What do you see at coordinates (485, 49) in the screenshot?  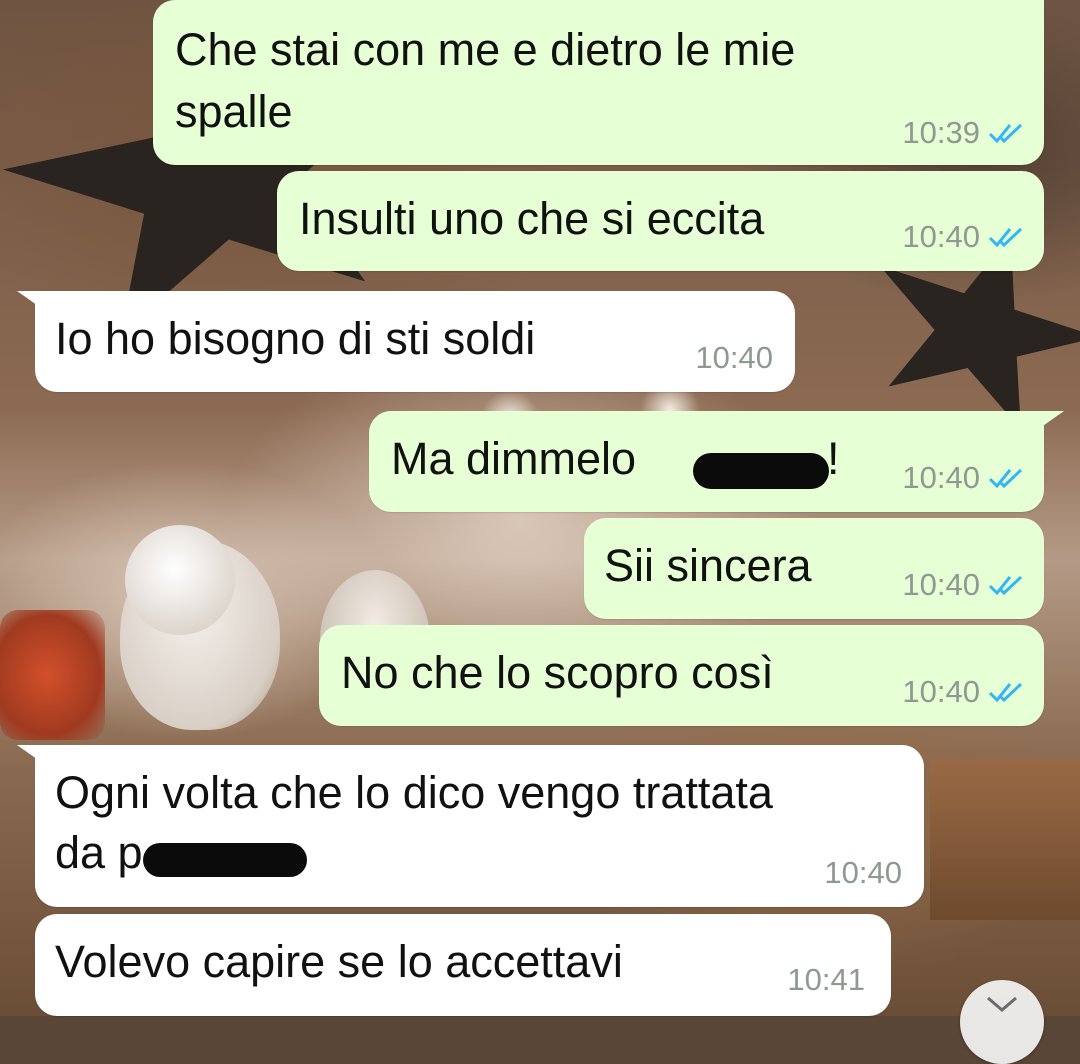 I see `message-text: Che stai con me e dietro le mie` at bounding box center [485, 49].